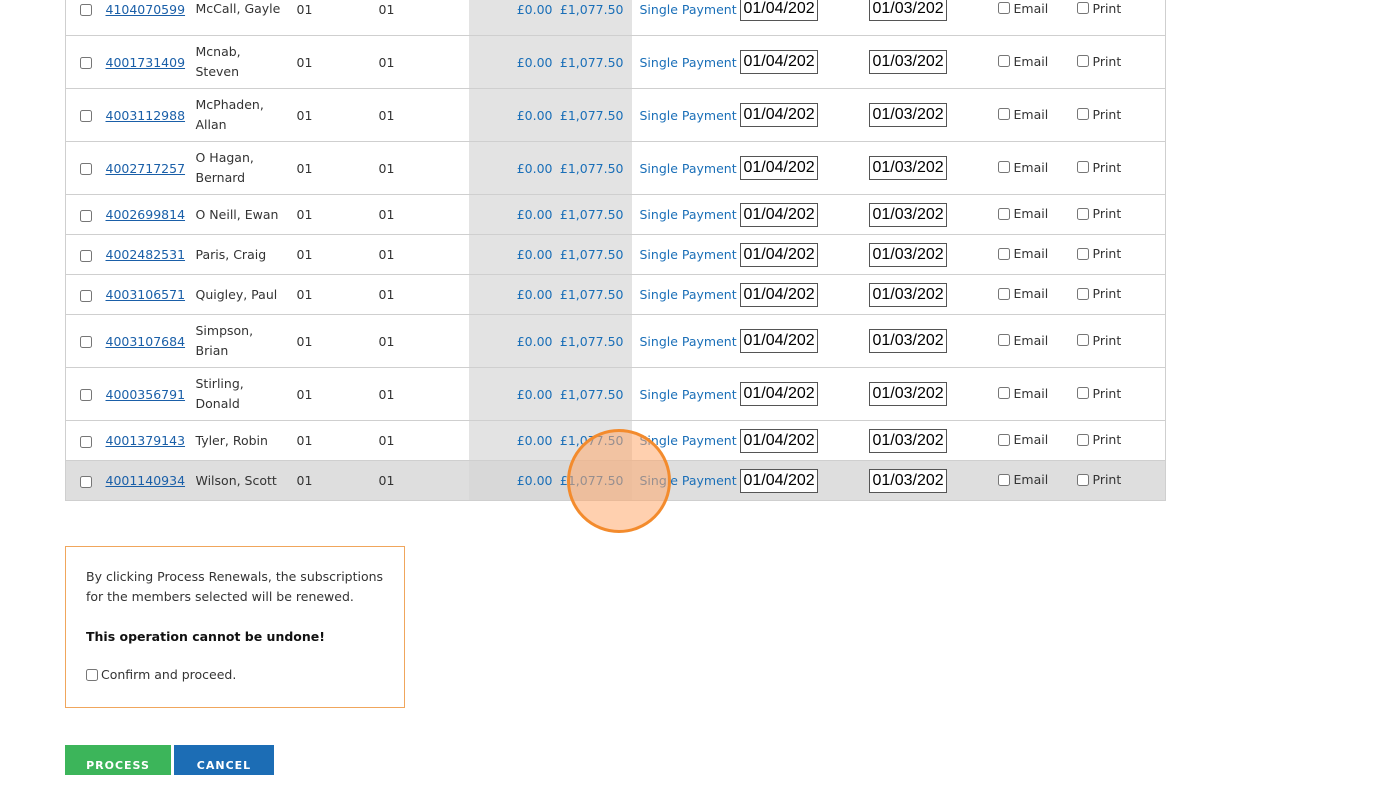 This screenshot has width=1376, height=786. Describe the element at coordinates (218, 61) in the screenshot. I see `member-name: Mcnab, Steven` at that location.